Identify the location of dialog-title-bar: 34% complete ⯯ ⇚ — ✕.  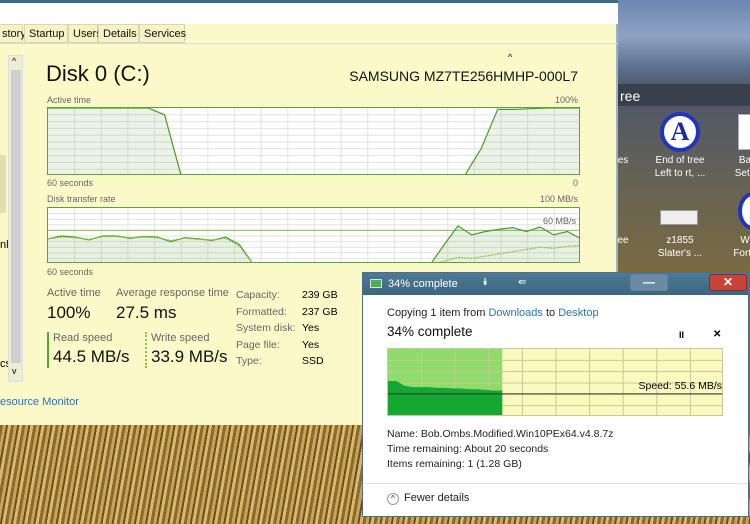
(555, 284).